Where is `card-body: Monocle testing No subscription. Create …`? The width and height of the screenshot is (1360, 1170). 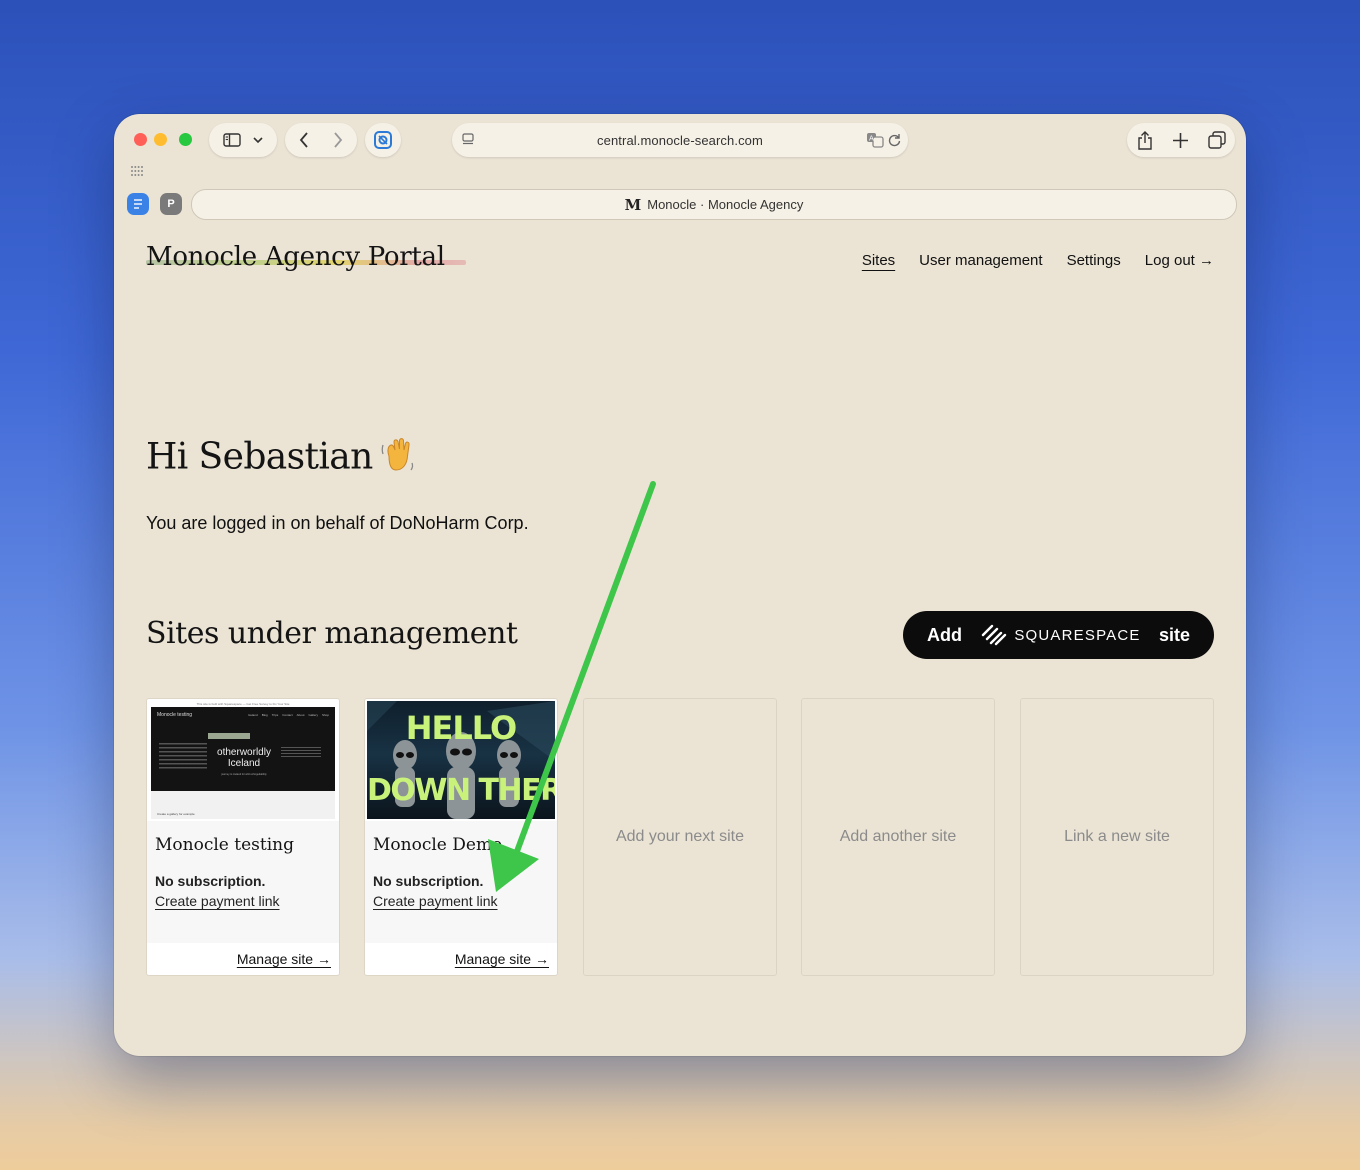 card-body: Monocle testing No subscription. Create … is located at coordinates (243, 882).